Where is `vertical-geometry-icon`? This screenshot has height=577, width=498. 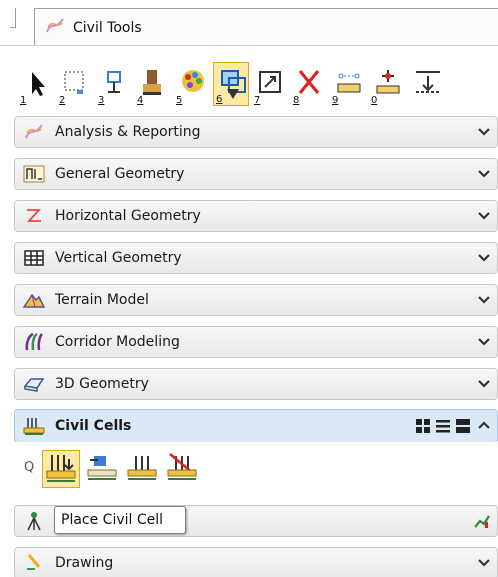
vertical-geometry-icon is located at coordinates (34, 258).